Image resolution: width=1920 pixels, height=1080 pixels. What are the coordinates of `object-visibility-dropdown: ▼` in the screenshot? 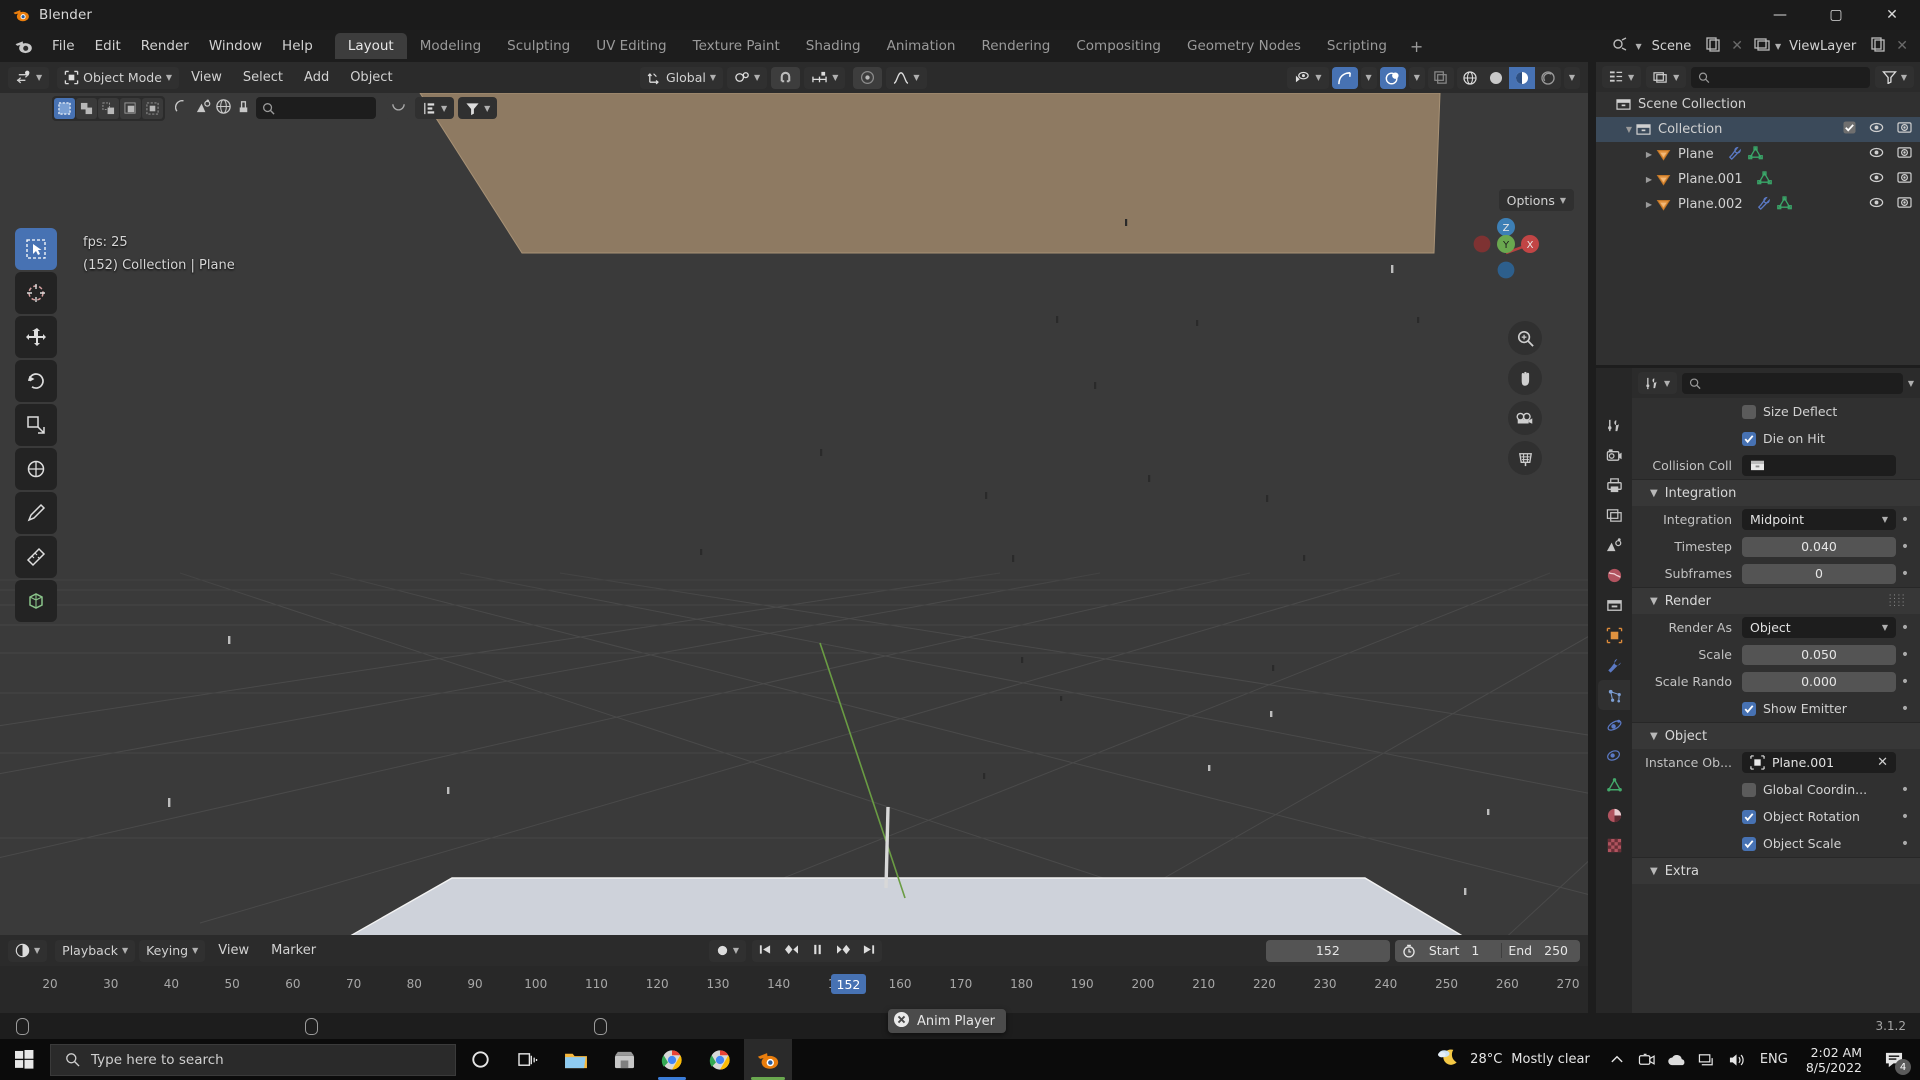 It's located at (1308, 77).